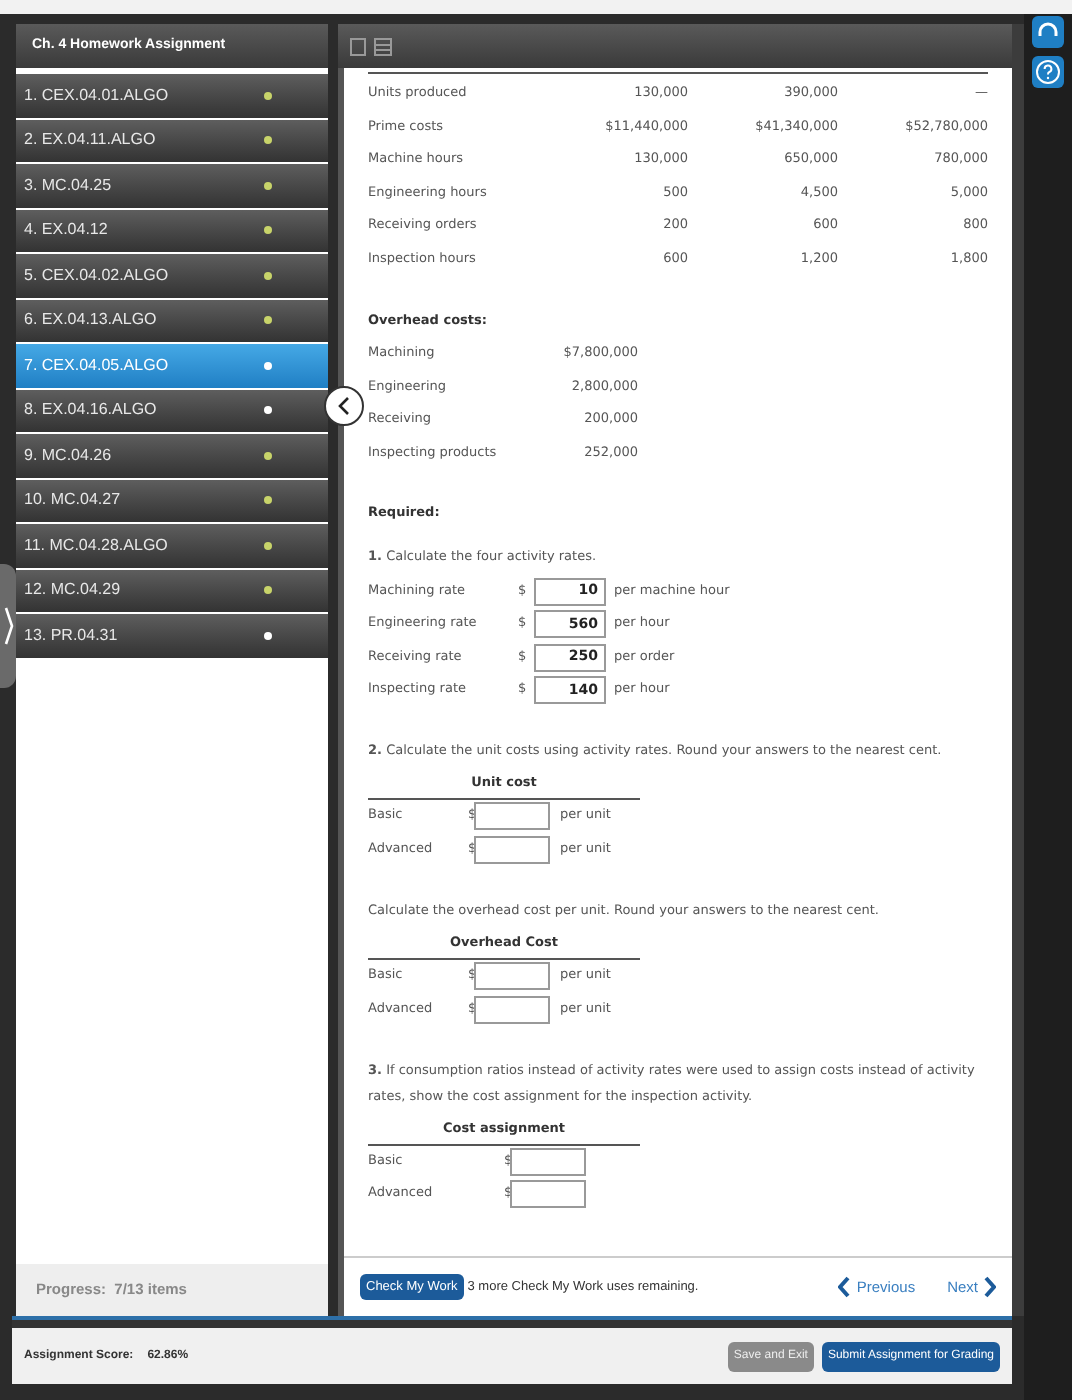 The image size is (1072, 1400). What do you see at coordinates (1048, 32) in the screenshot?
I see `headset-icon` at bounding box center [1048, 32].